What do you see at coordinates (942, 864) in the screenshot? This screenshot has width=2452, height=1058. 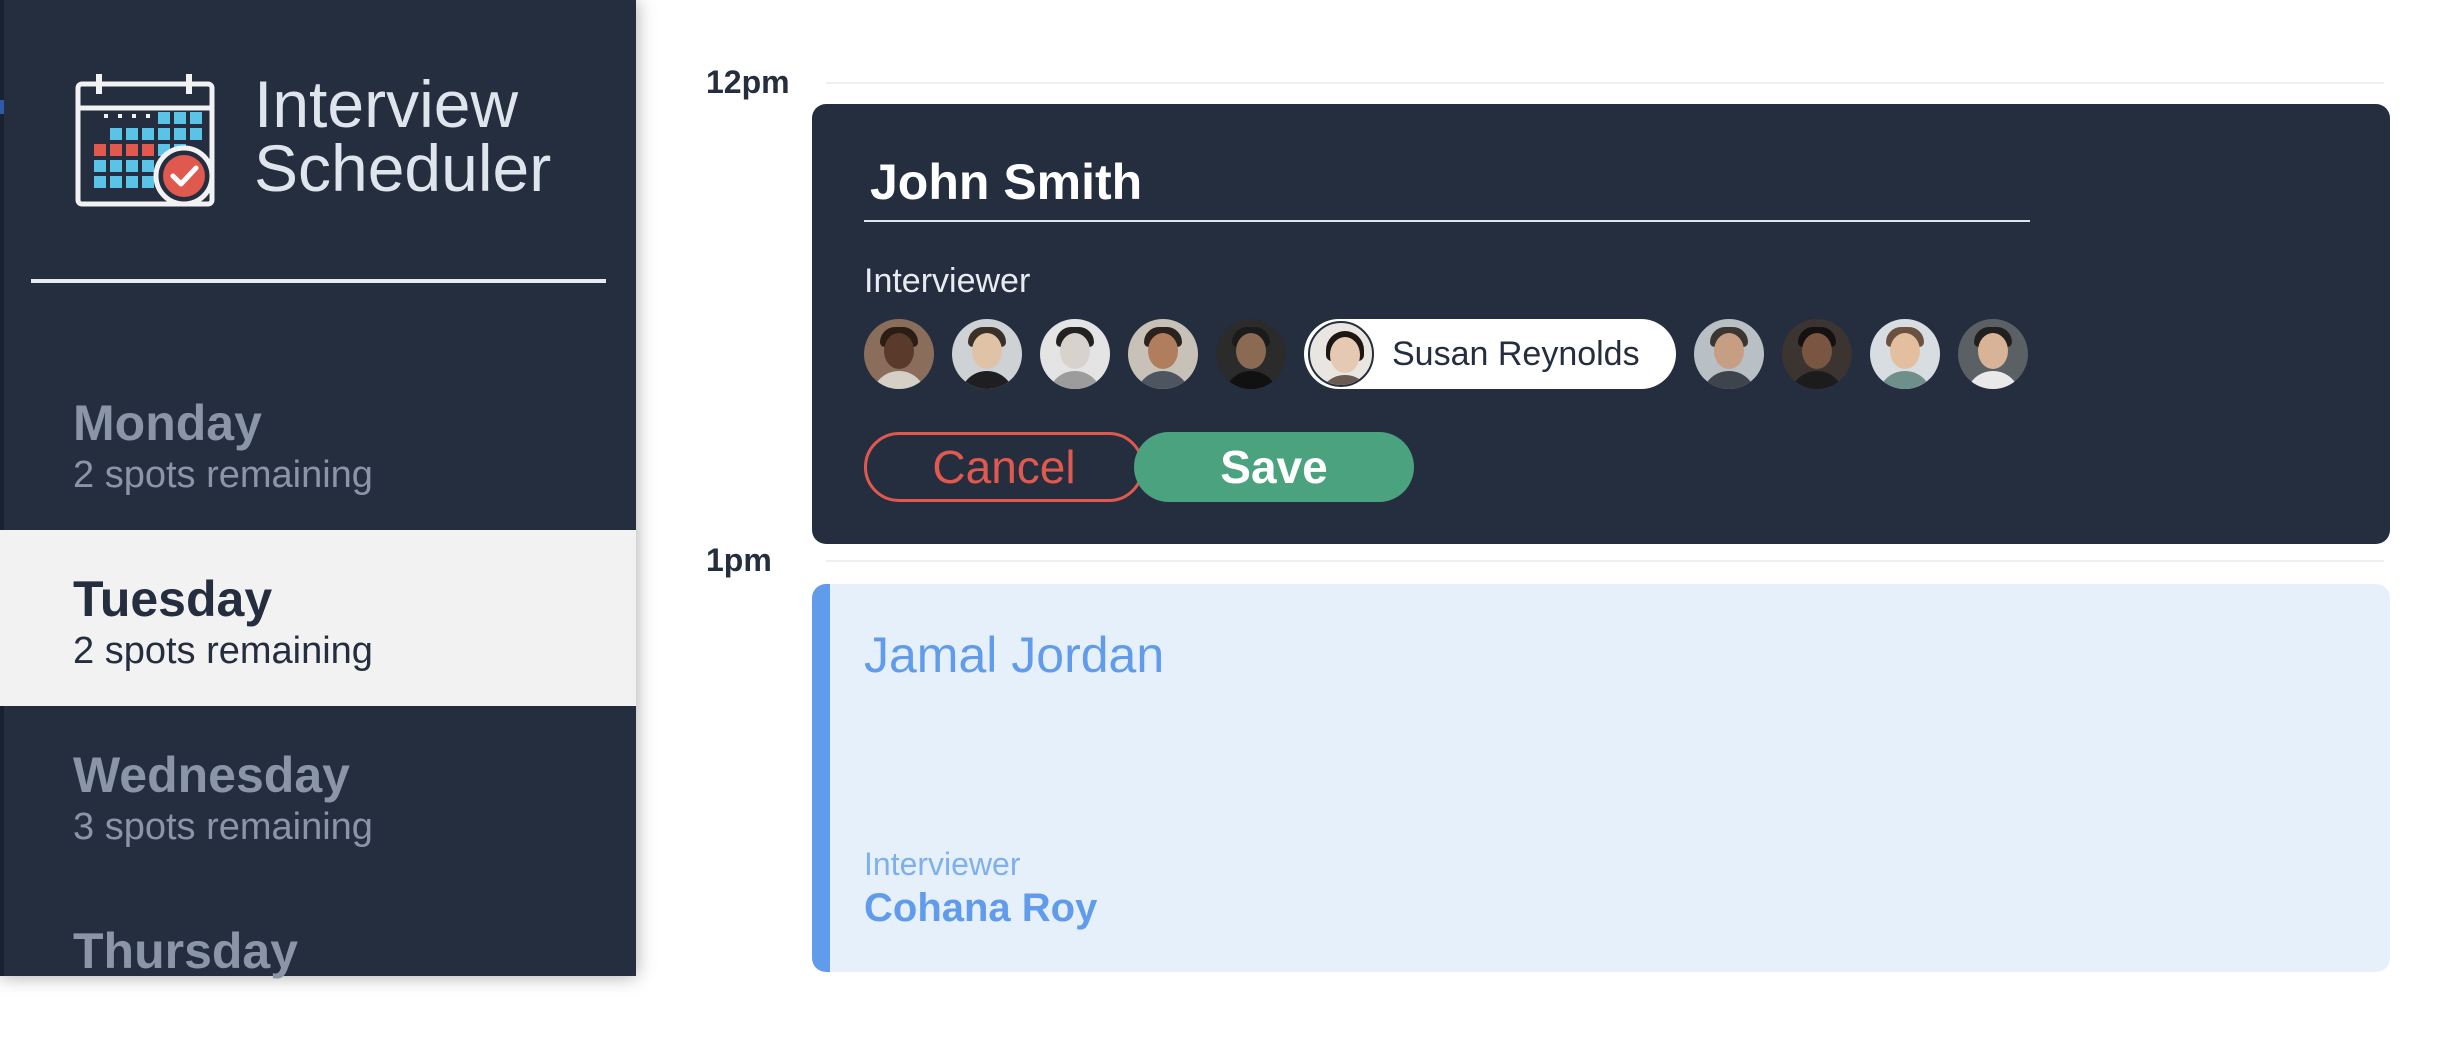 I see `appointment-interviewer-heading: Interviewer` at bounding box center [942, 864].